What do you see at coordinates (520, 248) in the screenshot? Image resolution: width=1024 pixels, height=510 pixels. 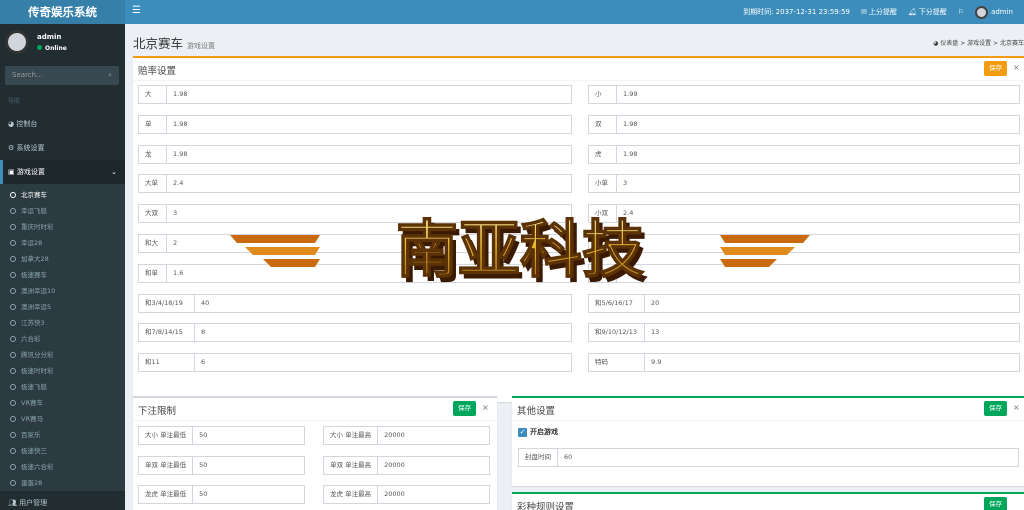 I see `watermark-logo: 南亚科技 南亚科技` at bounding box center [520, 248].